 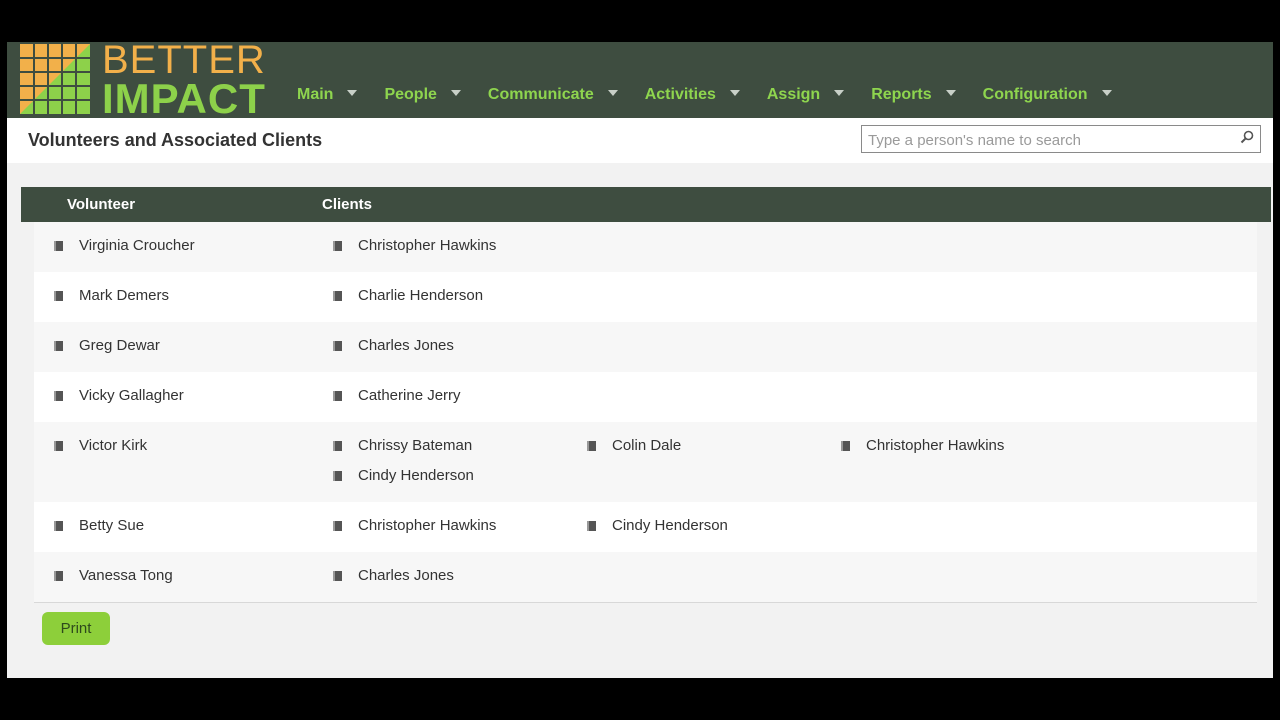 I want to click on volunteer-name: Virginia Croucher, so click(x=124, y=245).